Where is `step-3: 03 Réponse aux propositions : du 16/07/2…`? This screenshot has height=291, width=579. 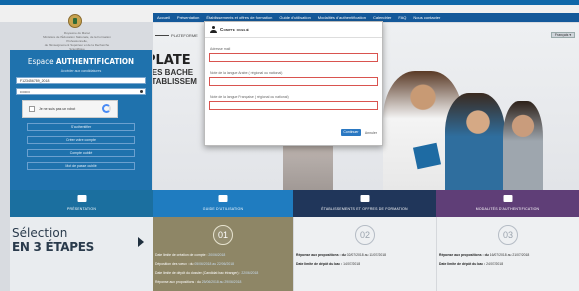
step-3: 03 Réponse aux propositions : du 16/07/2… is located at coordinates (507, 254).